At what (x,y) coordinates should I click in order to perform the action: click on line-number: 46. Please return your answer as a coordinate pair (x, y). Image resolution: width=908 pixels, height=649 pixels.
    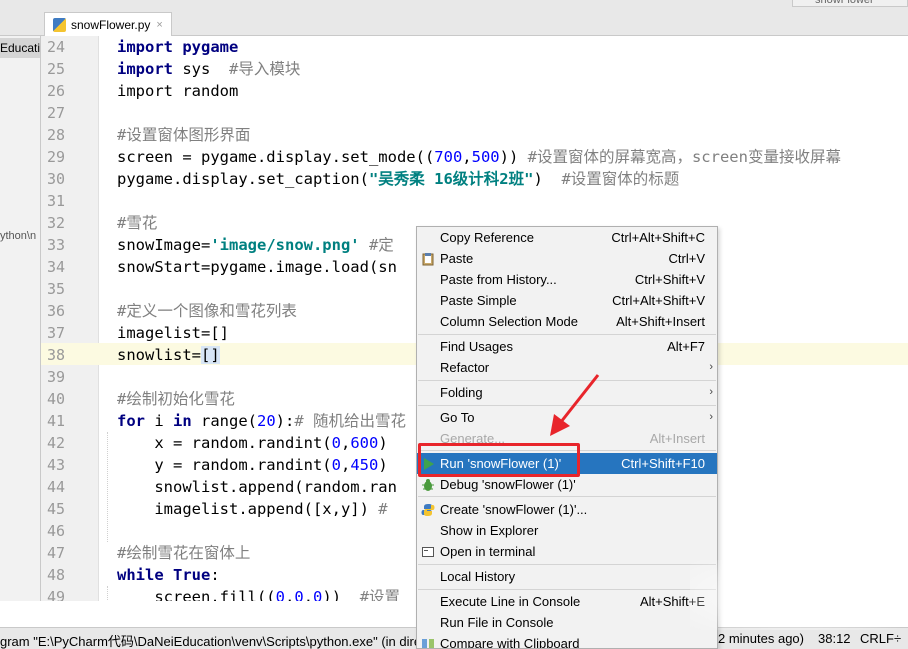
    Looking at the image, I should click on (55, 531).